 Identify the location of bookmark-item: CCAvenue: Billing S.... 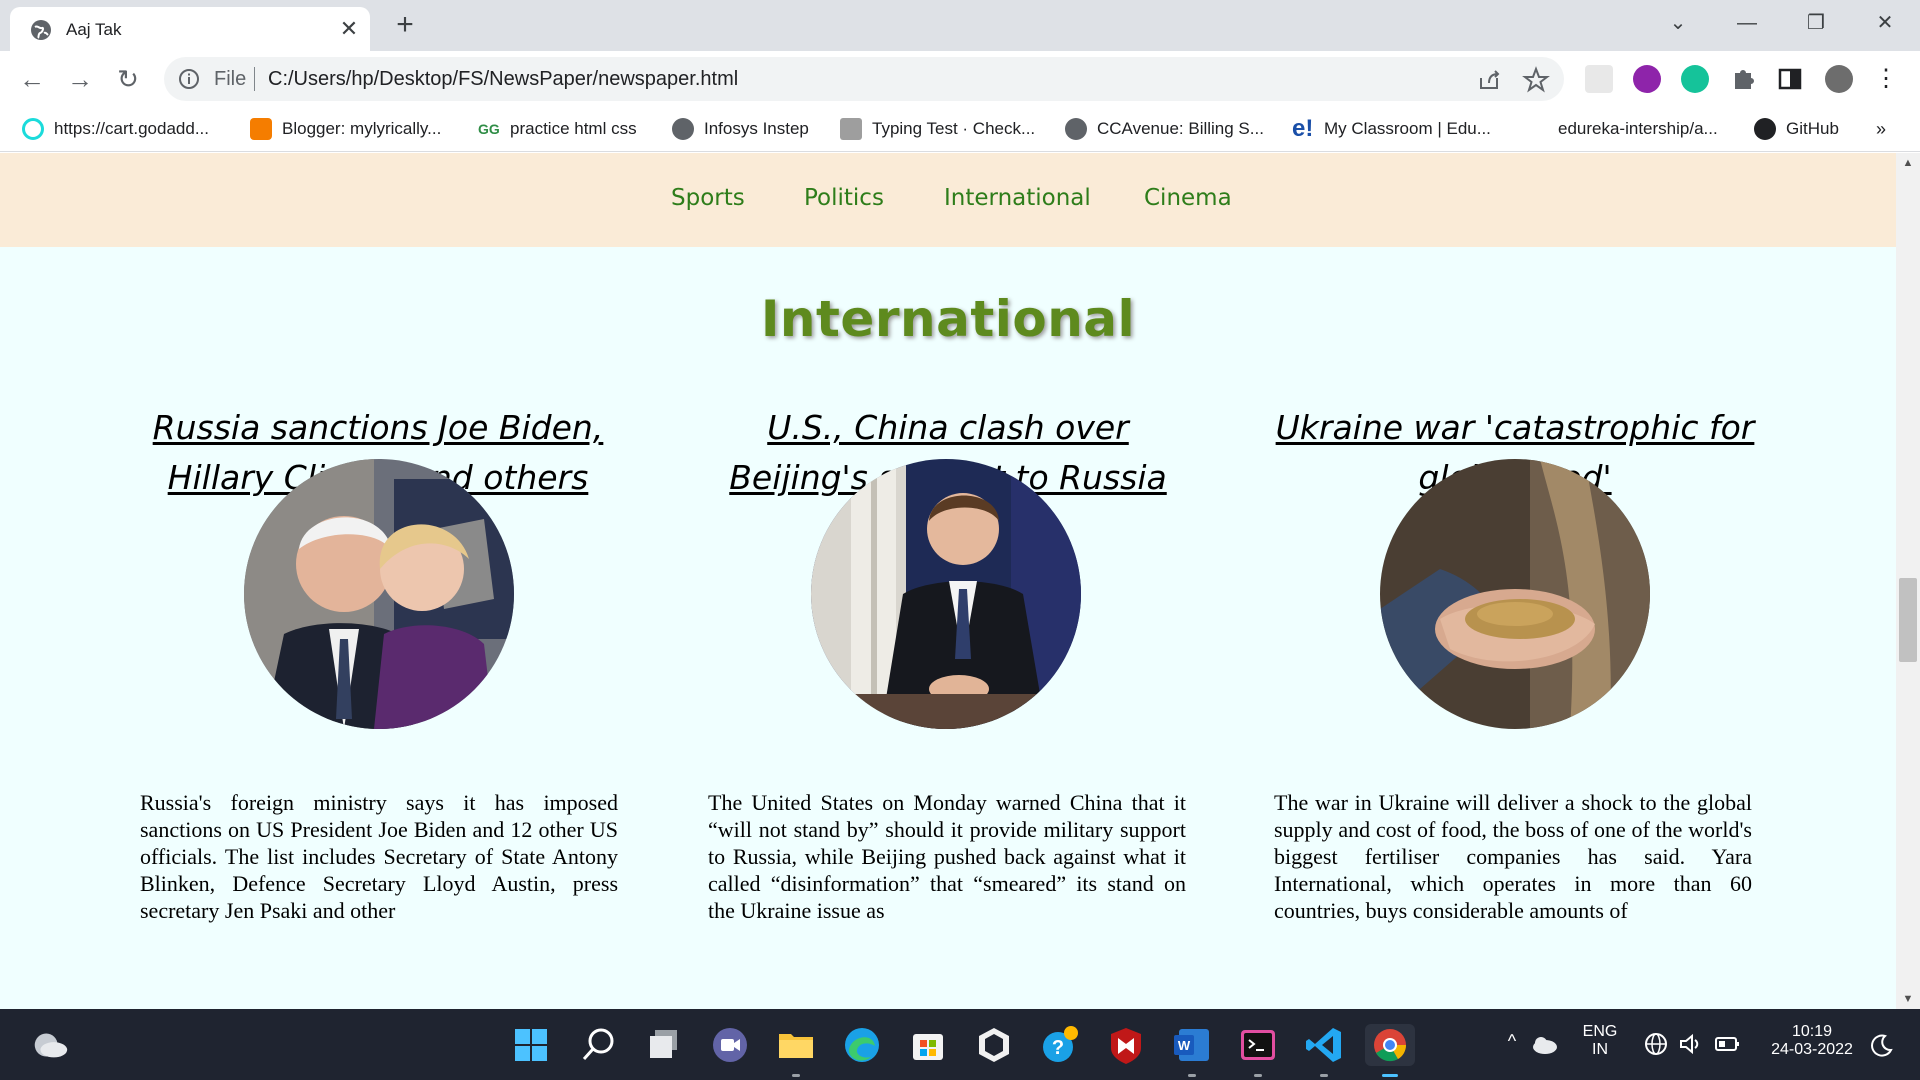
(1164, 129).